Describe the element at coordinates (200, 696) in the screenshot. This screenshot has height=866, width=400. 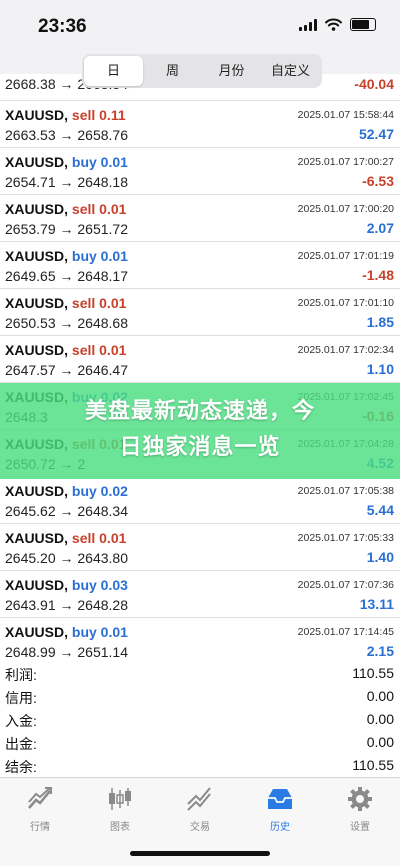
I see `summary-row: 信用: 0.00` at that location.